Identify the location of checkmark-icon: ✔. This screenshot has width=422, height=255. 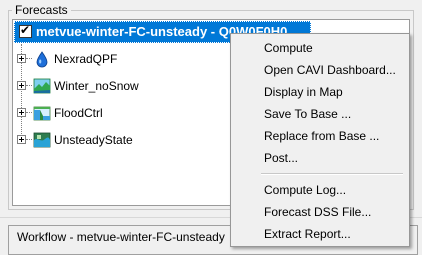
(25, 30).